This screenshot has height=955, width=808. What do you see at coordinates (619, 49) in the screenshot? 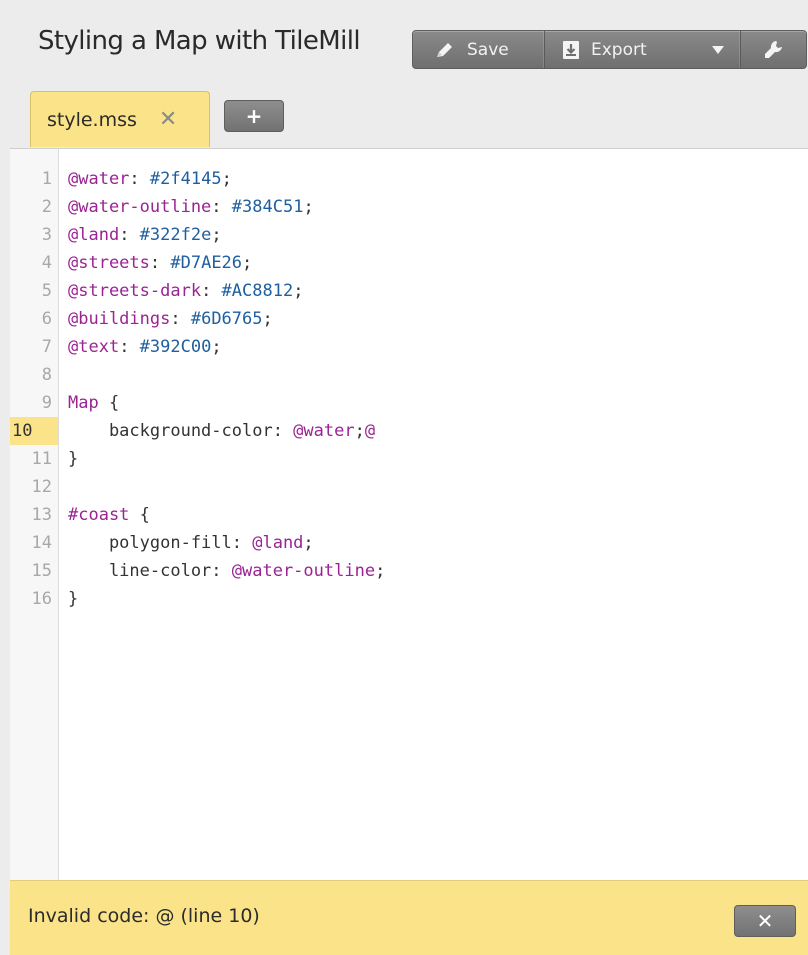
I see `export-label: Export` at bounding box center [619, 49].